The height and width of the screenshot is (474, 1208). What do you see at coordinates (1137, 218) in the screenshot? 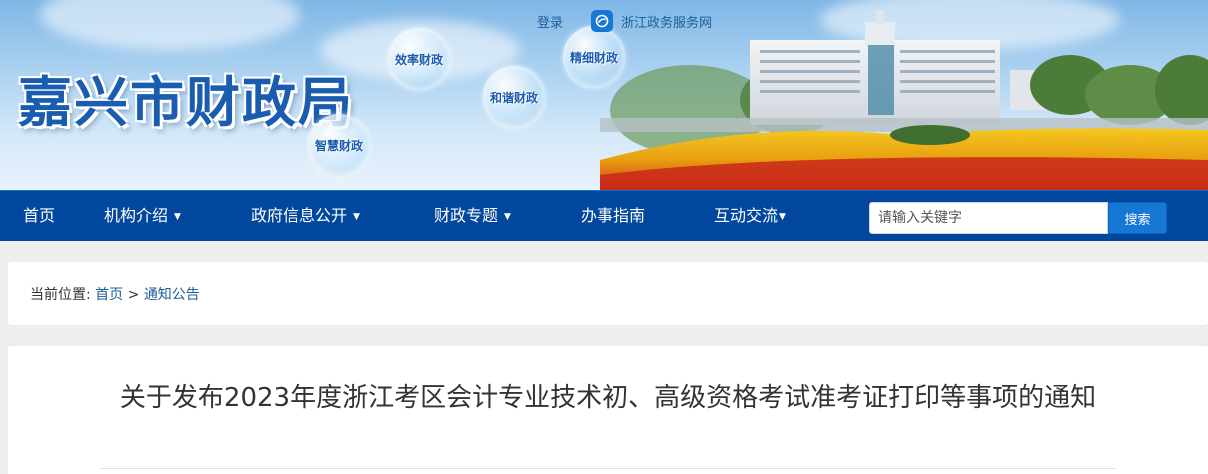
I see `search-button: 搜索` at bounding box center [1137, 218].